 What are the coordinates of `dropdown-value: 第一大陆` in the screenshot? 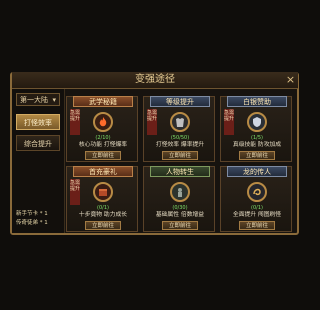 It's located at (34, 100).